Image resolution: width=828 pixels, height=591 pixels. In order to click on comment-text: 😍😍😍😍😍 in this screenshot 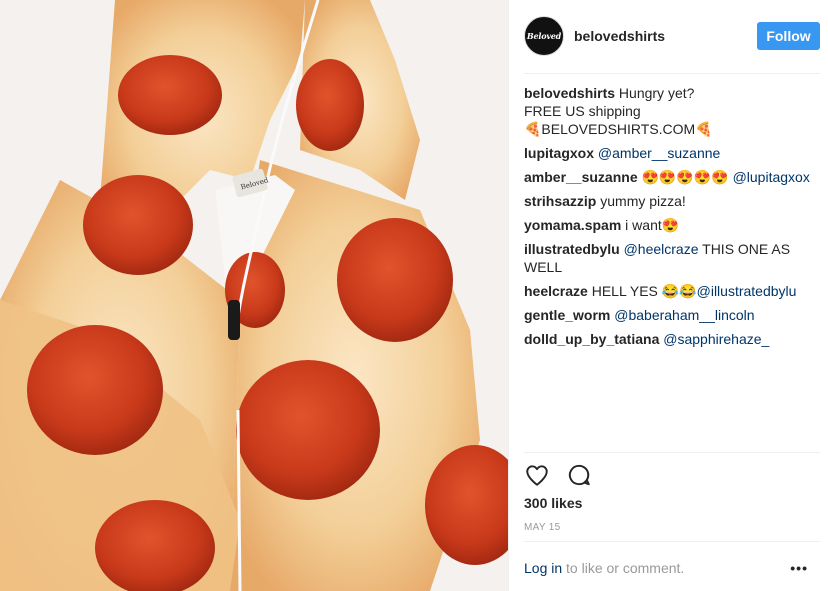, I will do `click(687, 177)`.